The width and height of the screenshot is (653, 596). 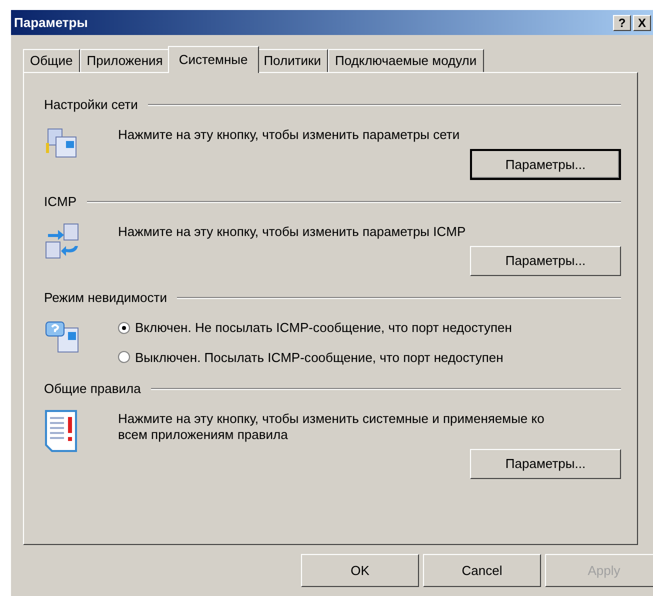 What do you see at coordinates (105, 298) in the screenshot?
I see `section-heading: Режим невидимости` at bounding box center [105, 298].